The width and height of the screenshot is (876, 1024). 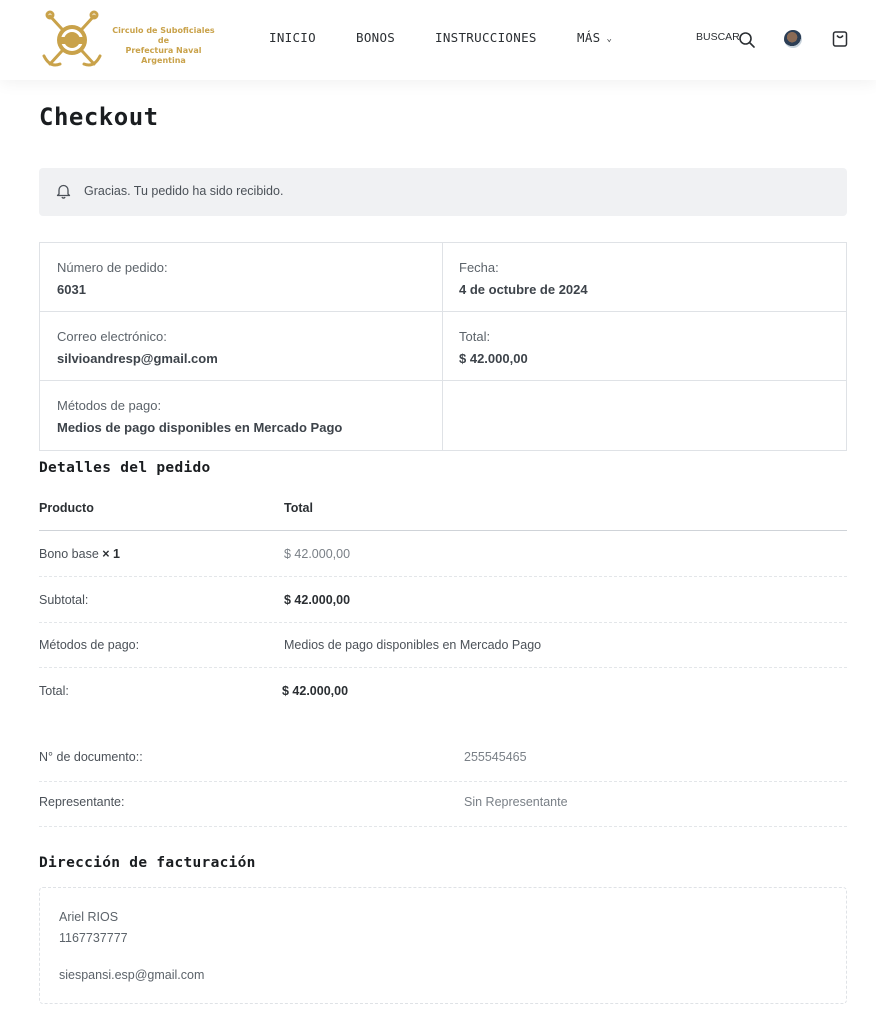 I want to click on col-total: Total, so click(x=298, y=508).